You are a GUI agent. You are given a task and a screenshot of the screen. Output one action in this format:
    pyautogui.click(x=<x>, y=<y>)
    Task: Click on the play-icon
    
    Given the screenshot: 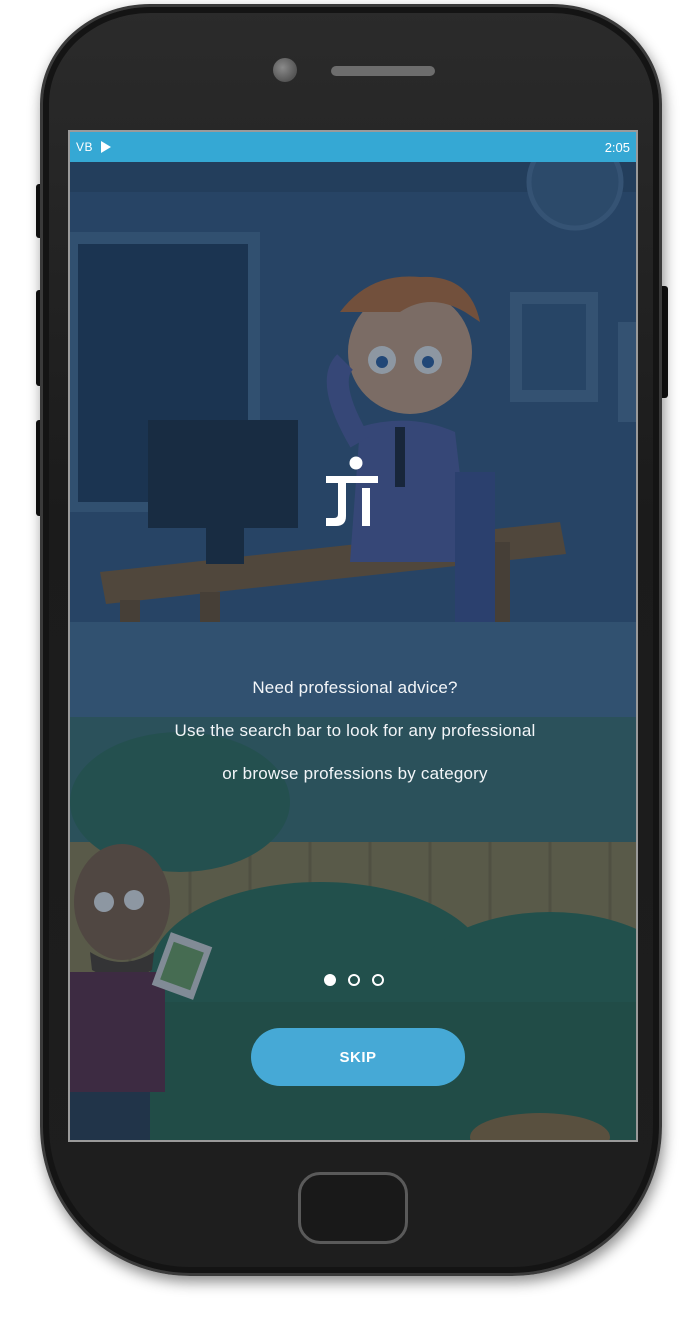 What is the action you would take?
    pyautogui.click(x=106, y=147)
    